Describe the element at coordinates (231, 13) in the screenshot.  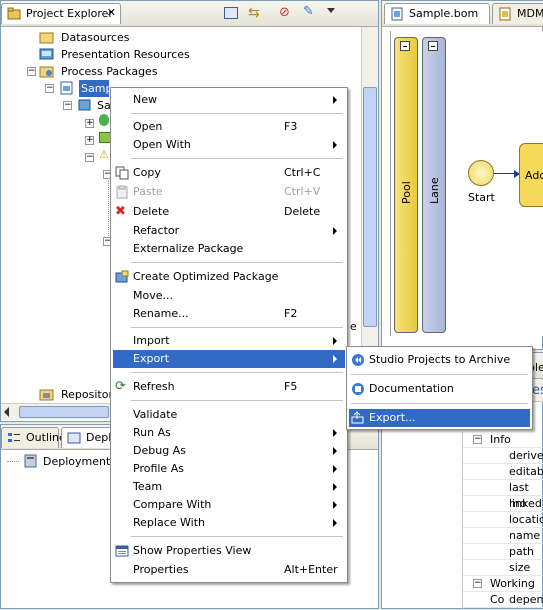
I see `minimize-icon` at that location.